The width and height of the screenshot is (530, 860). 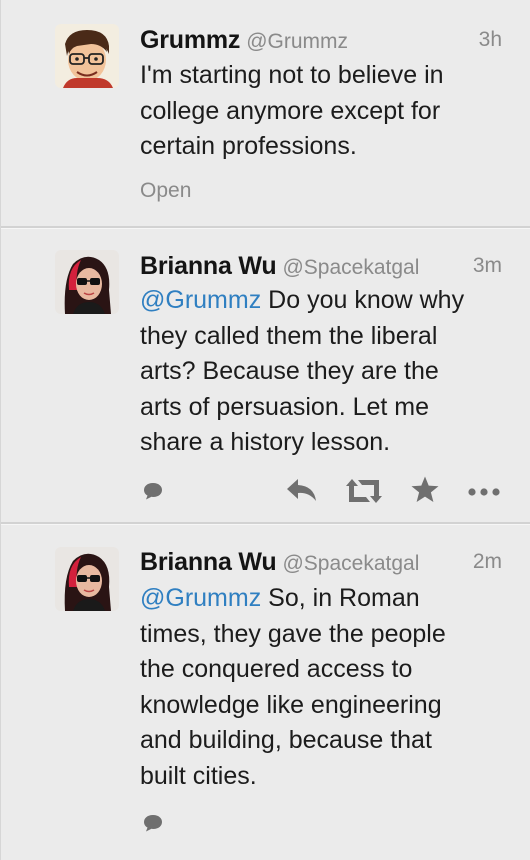 I want to click on more-dots-icon, so click(x=484, y=492).